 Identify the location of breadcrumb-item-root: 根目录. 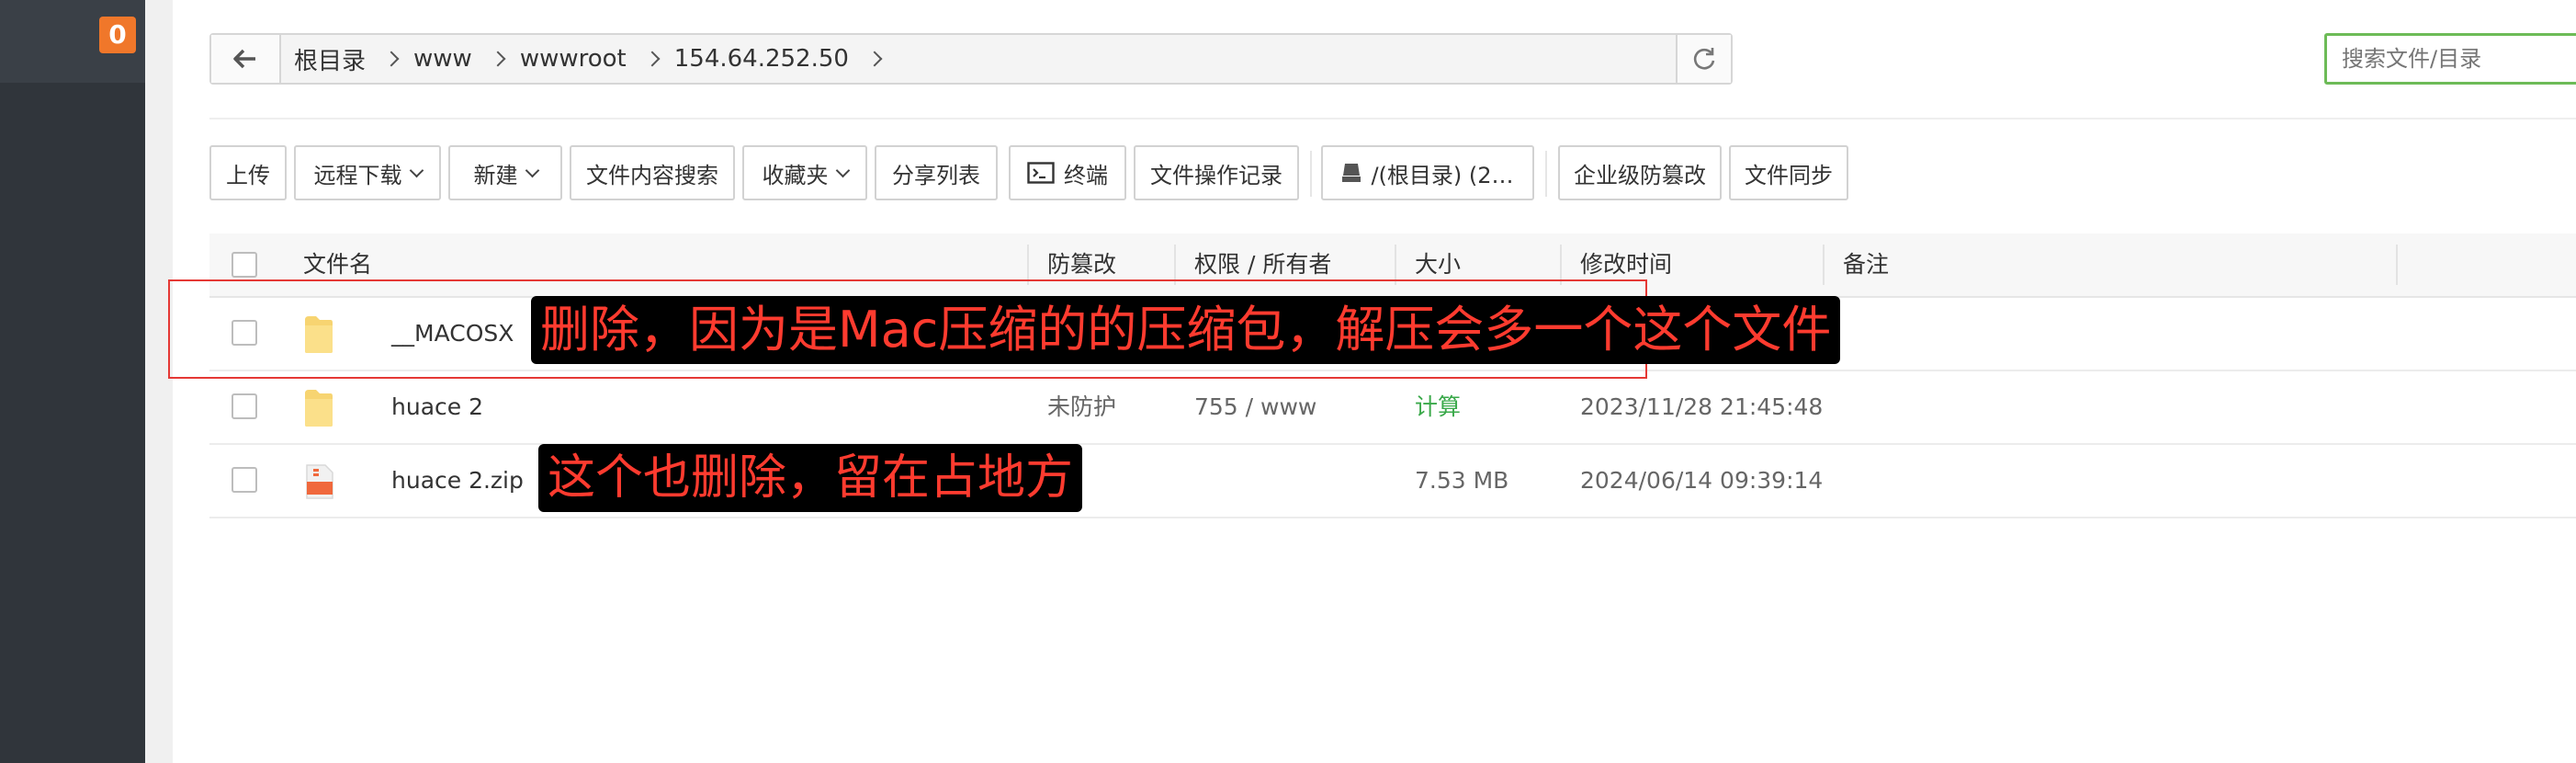
(350, 59).